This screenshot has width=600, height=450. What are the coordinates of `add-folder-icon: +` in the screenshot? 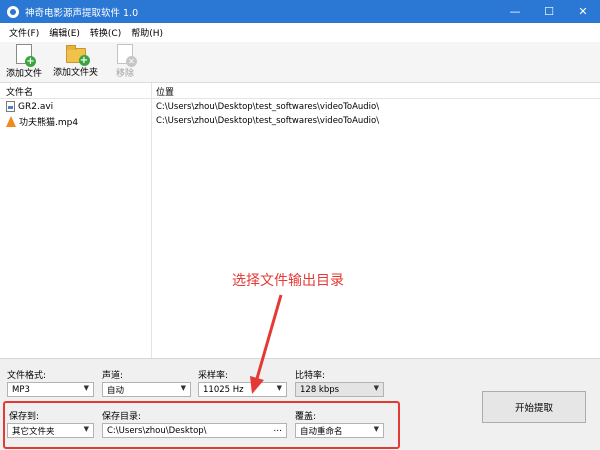 It's located at (77, 55).